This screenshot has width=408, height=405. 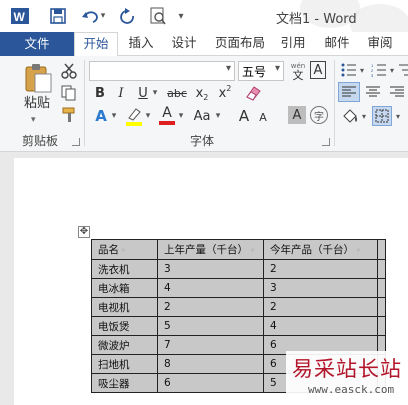 I want to click on customize-qat-icon: ▾, so click(x=181, y=16).